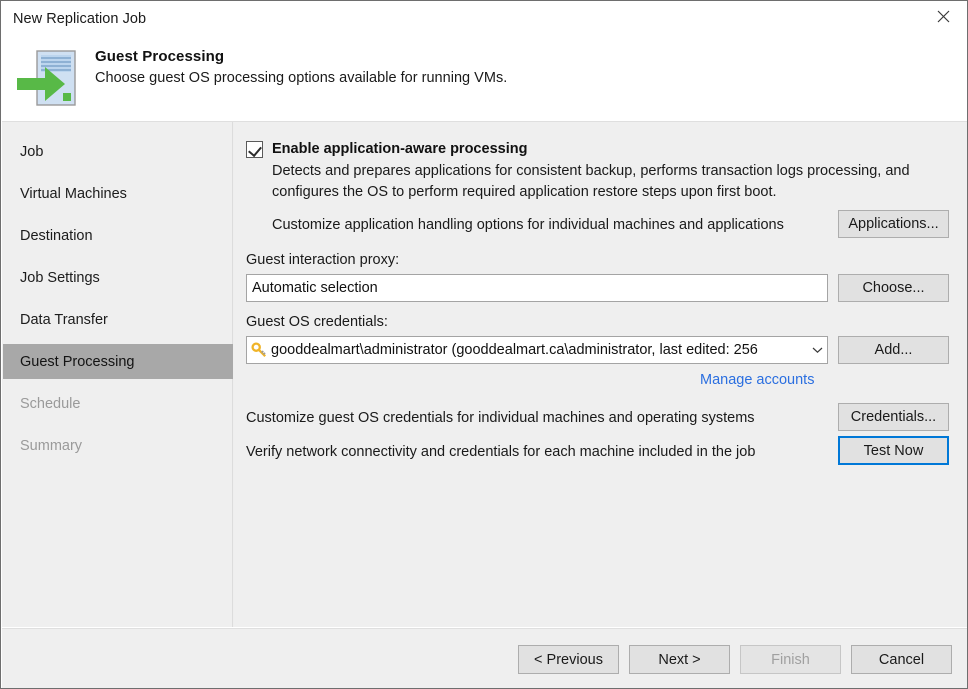  I want to click on replication-job-icon, so click(51, 81).